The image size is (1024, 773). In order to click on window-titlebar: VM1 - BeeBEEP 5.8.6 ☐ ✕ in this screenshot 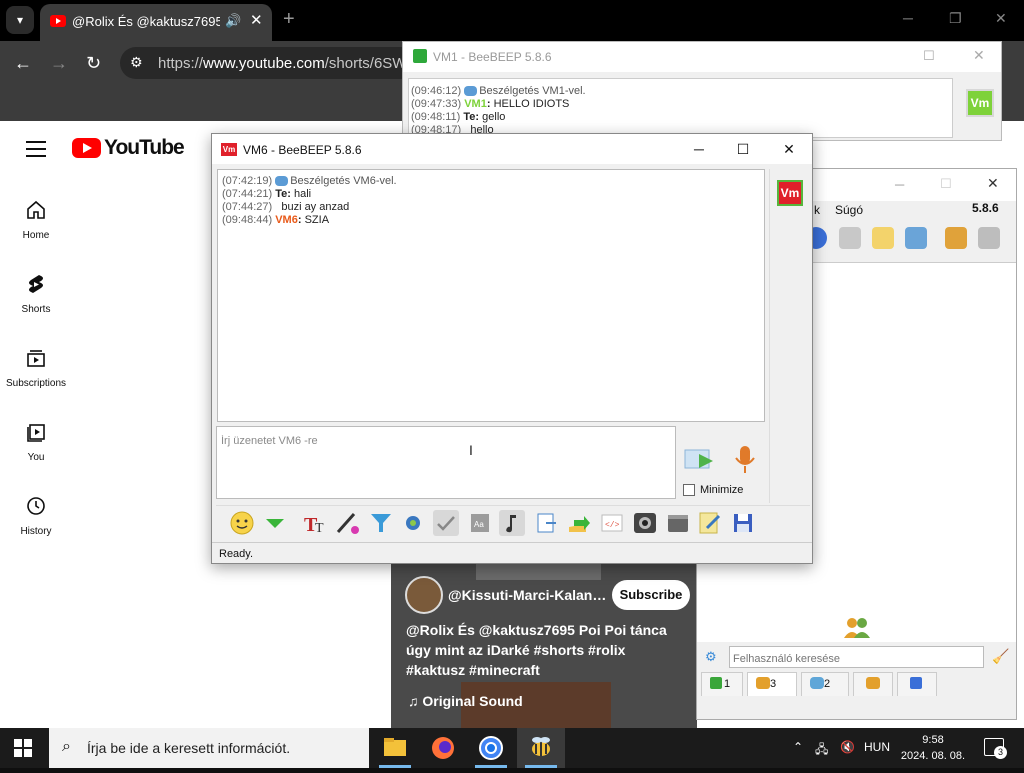, I will do `click(702, 57)`.